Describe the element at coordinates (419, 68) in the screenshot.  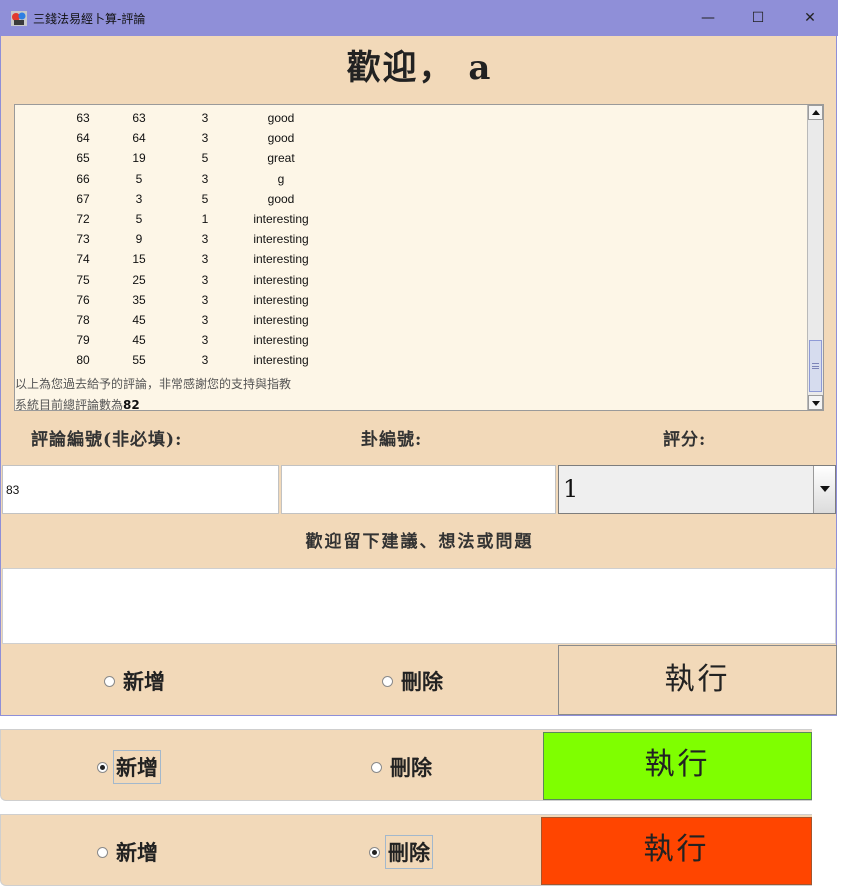
I see `welcome-heading: 歡迎， a` at that location.